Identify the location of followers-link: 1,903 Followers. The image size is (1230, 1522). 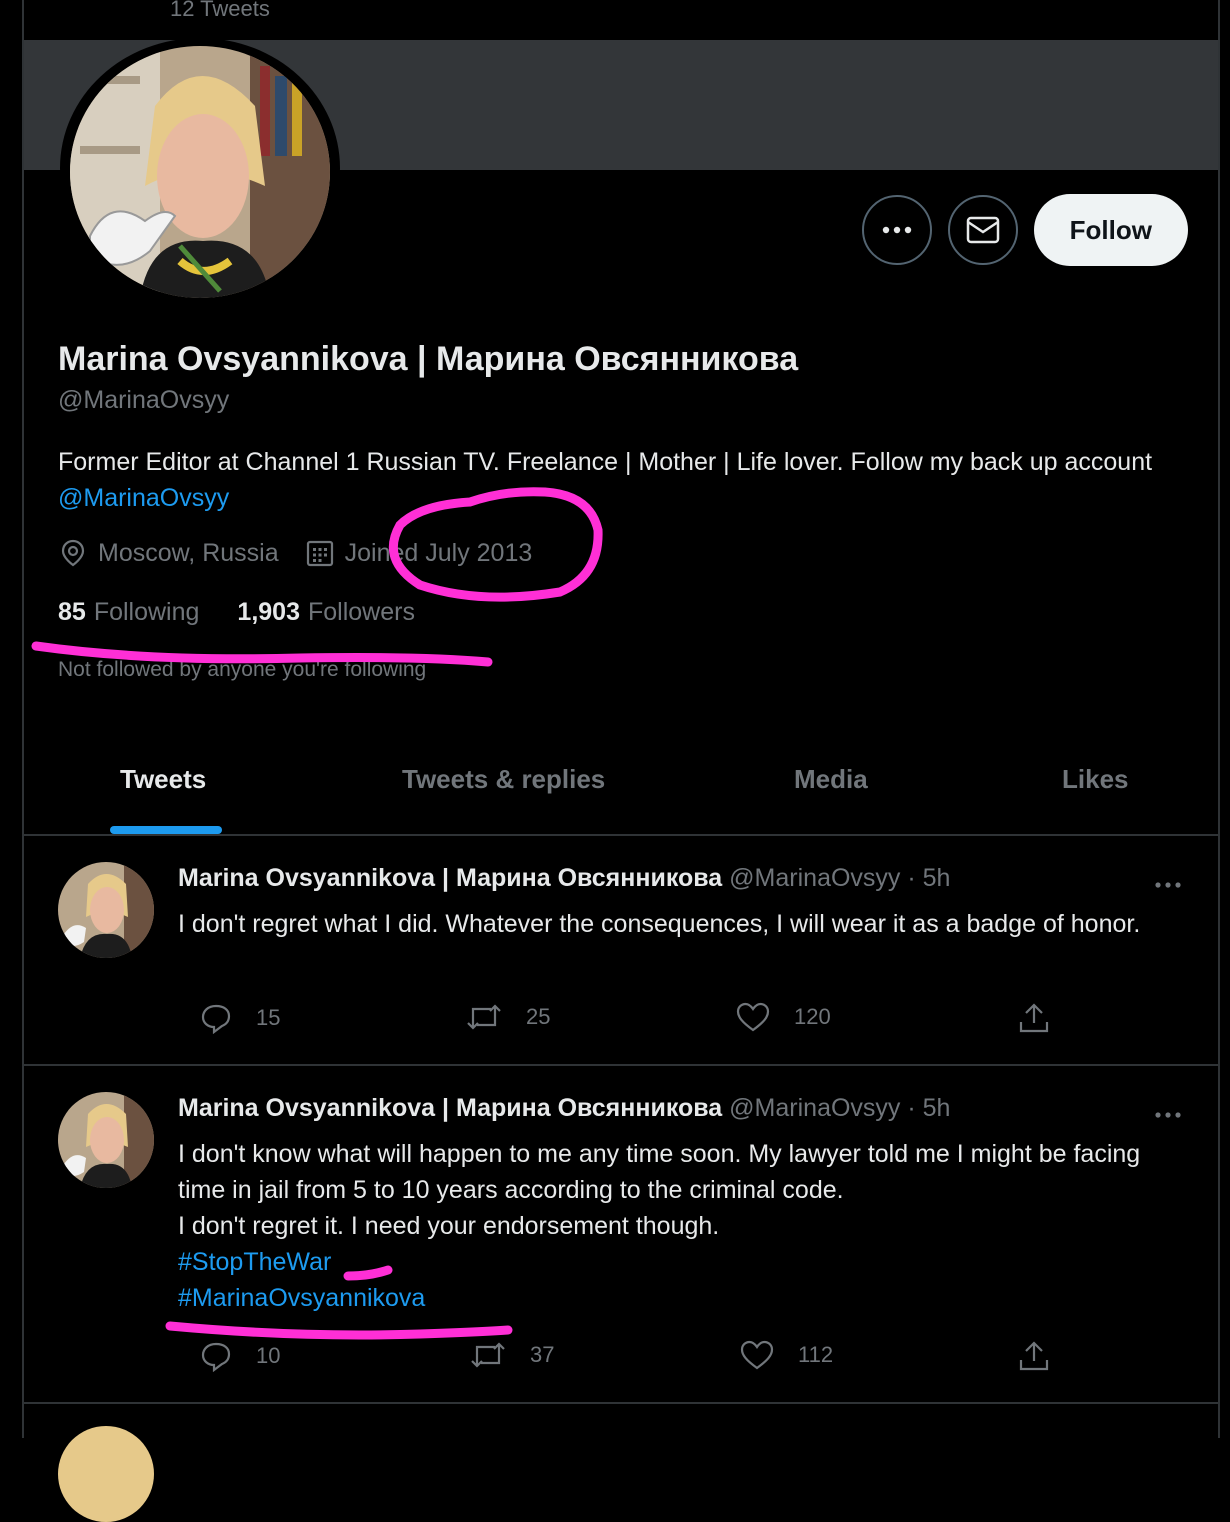
(326, 612).